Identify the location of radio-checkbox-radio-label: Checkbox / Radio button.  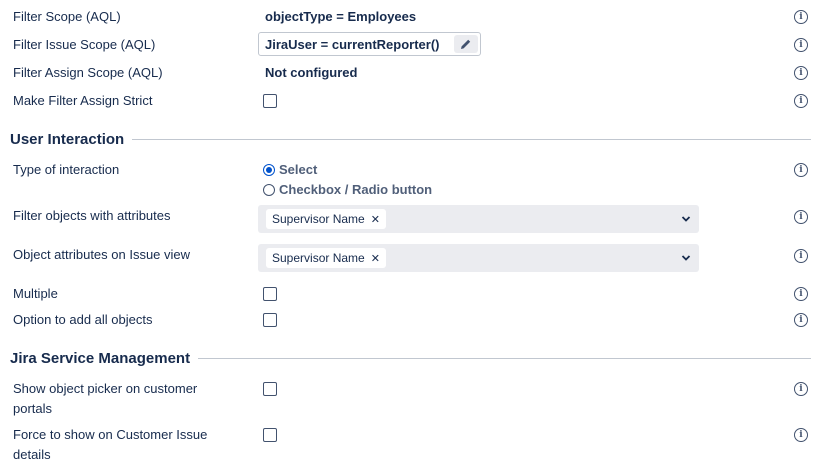
(355, 190).